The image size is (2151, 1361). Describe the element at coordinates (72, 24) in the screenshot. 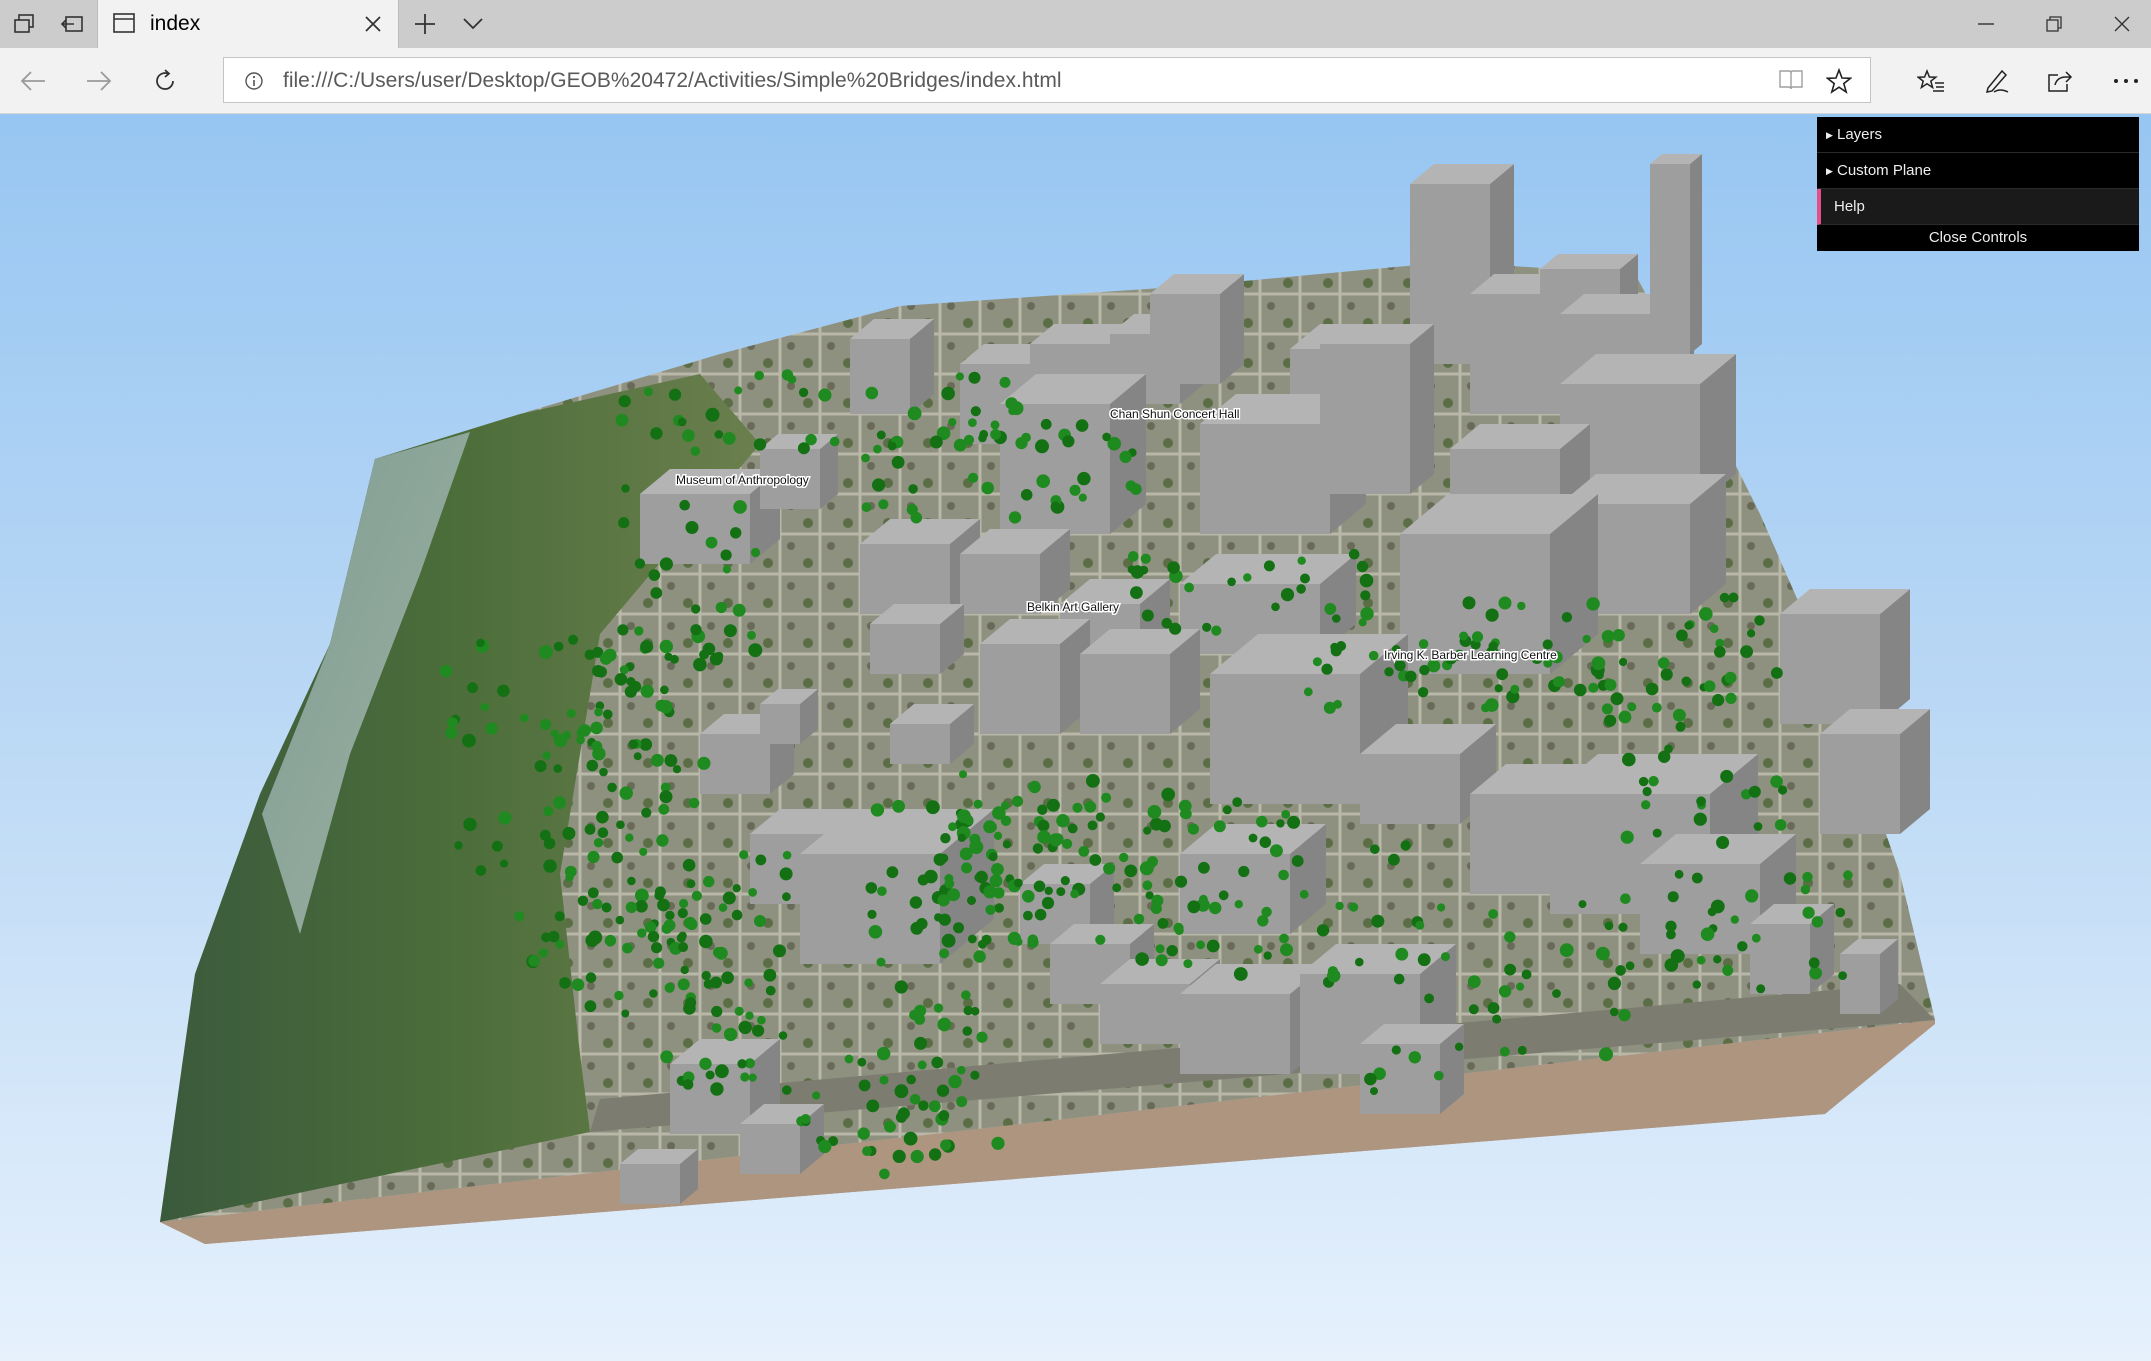

I see `set-aside-tabs-icon` at that location.